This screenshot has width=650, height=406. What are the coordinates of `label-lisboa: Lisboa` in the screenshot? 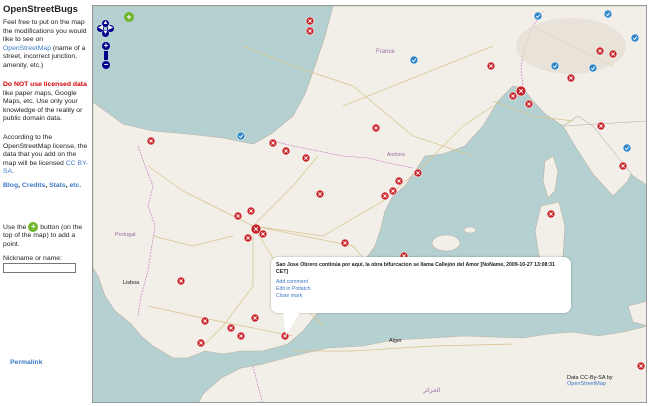 It's located at (131, 283).